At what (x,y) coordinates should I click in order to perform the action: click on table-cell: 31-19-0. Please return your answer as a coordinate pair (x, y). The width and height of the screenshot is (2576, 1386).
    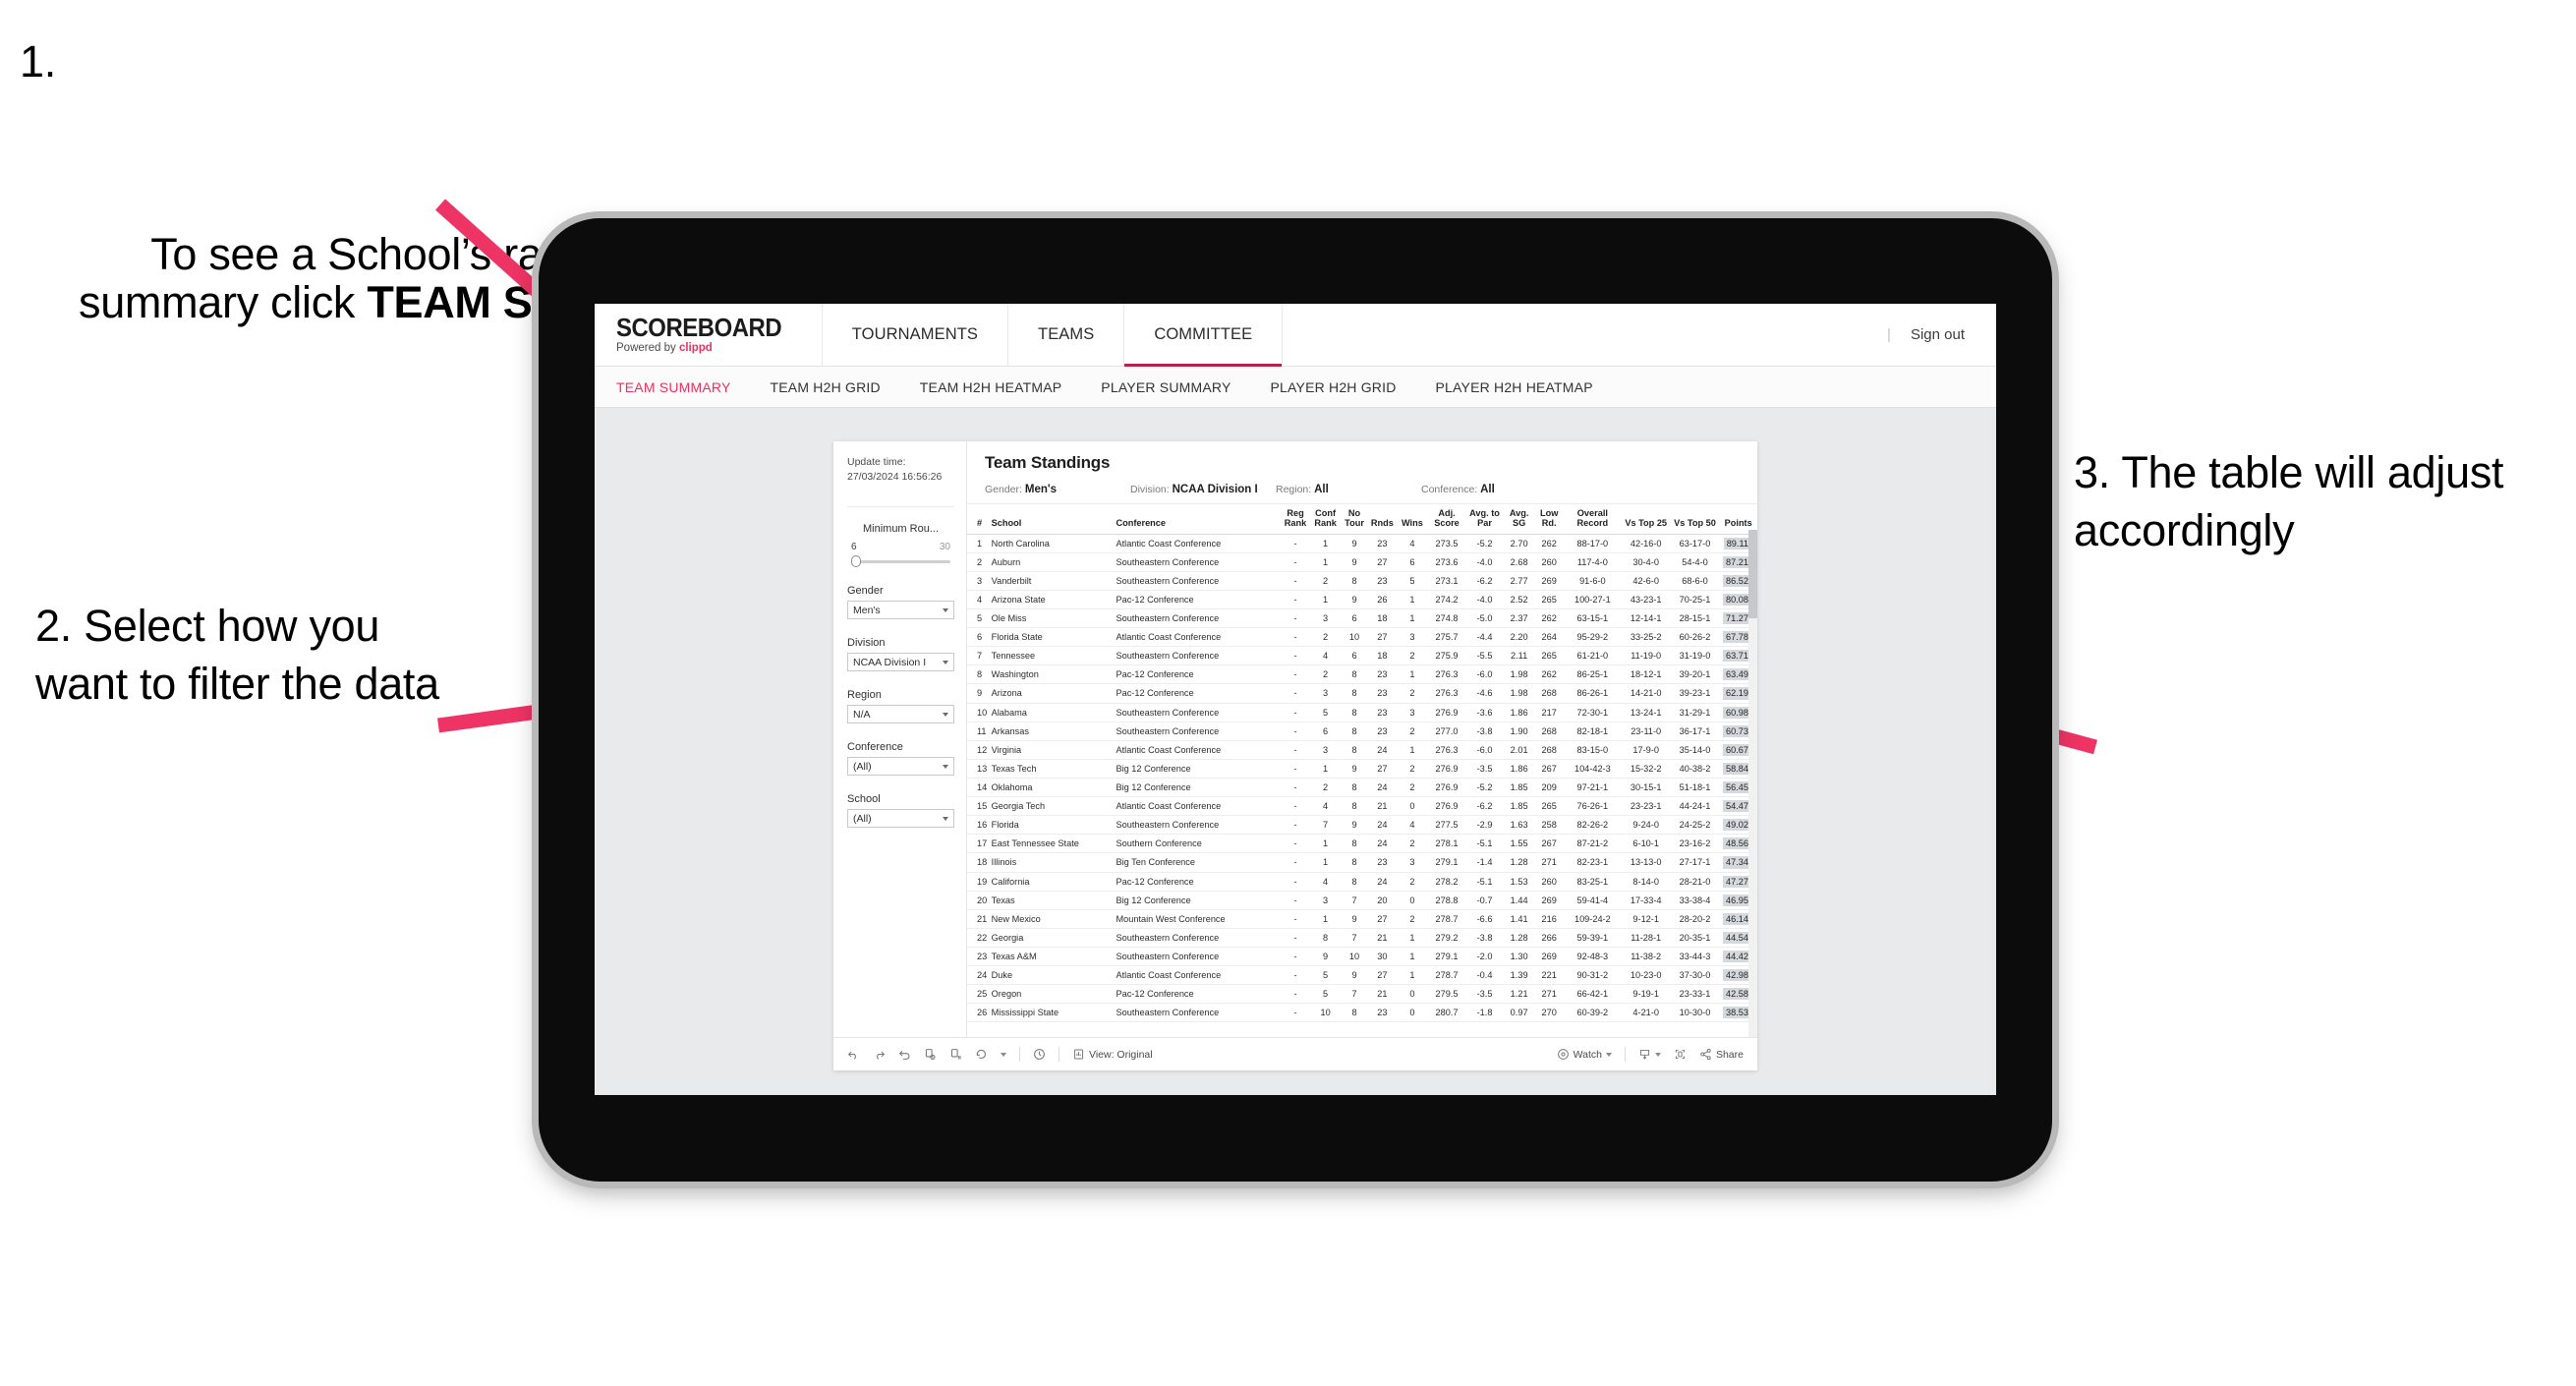
    Looking at the image, I should click on (1695, 656).